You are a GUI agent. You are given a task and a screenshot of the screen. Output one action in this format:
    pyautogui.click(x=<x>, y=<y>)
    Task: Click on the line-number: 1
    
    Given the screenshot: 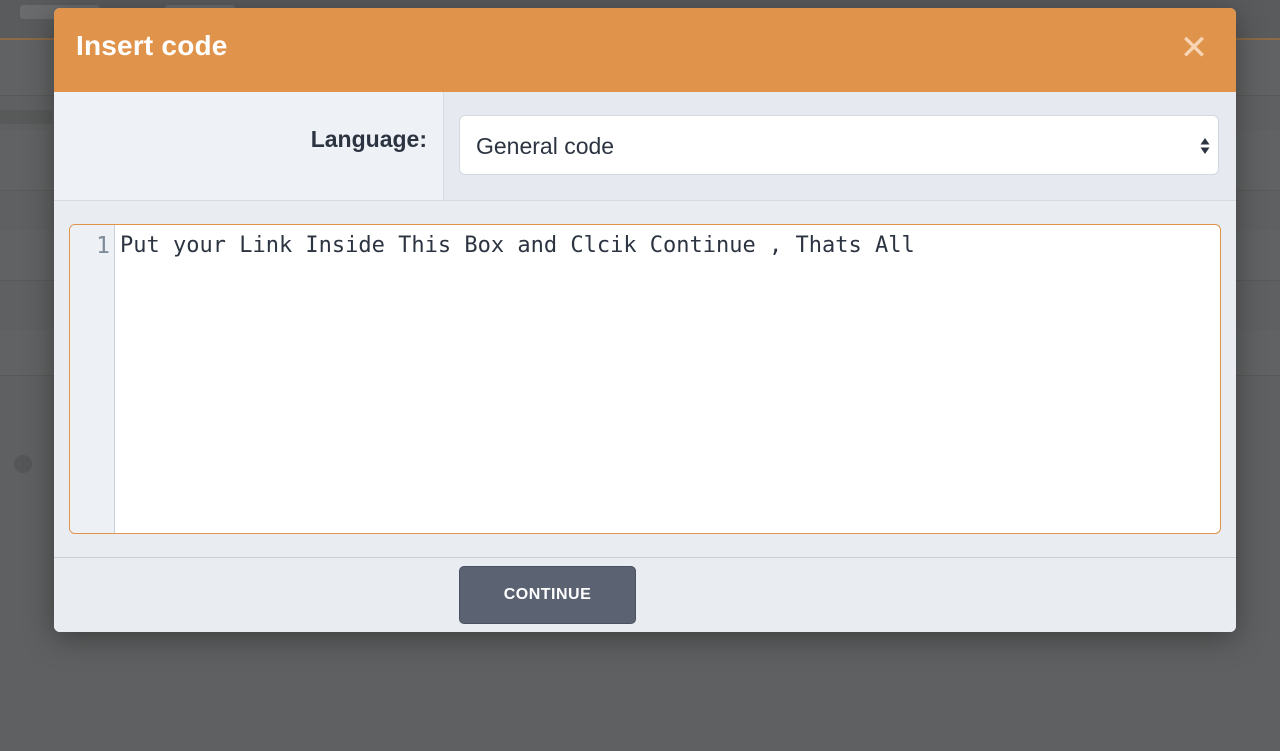 What is the action you would take?
    pyautogui.click(x=103, y=246)
    